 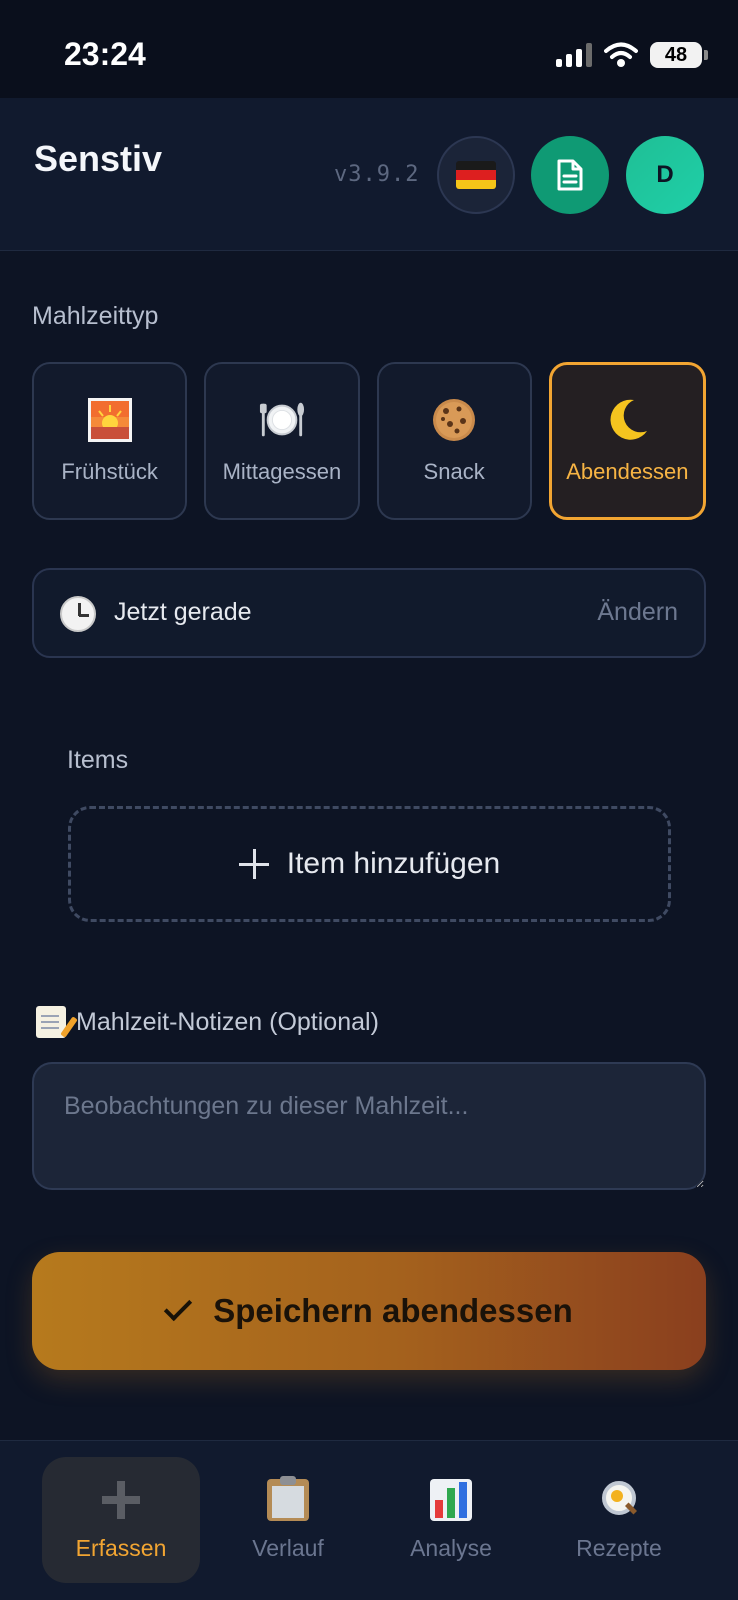 What do you see at coordinates (454, 471) in the screenshot?
I see `meal-option-label: Snack` at bounding box center [454, 471].